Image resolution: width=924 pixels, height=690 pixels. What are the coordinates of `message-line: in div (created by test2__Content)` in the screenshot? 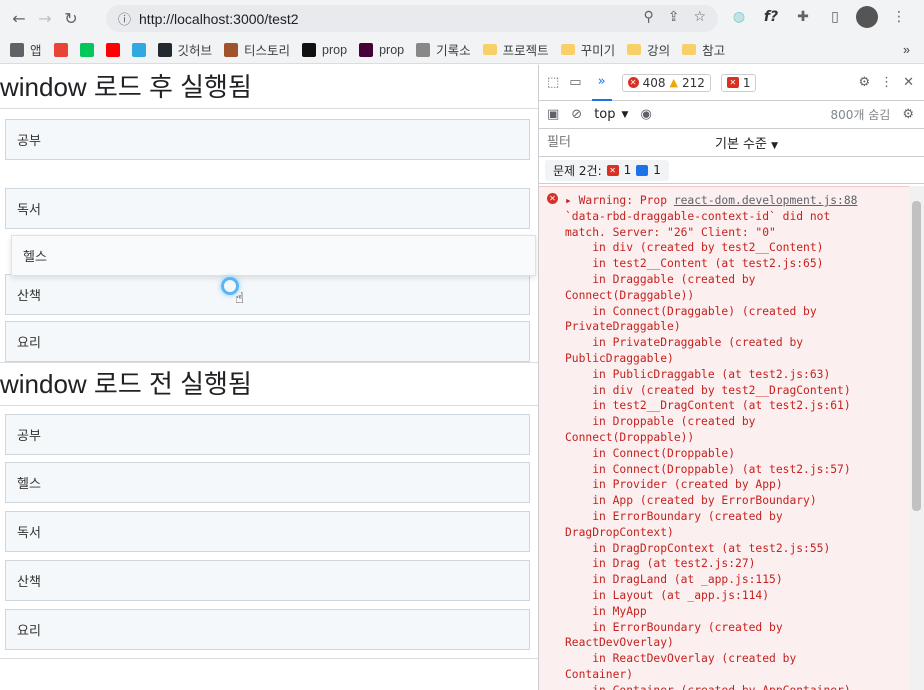 It's located at (737, 248).